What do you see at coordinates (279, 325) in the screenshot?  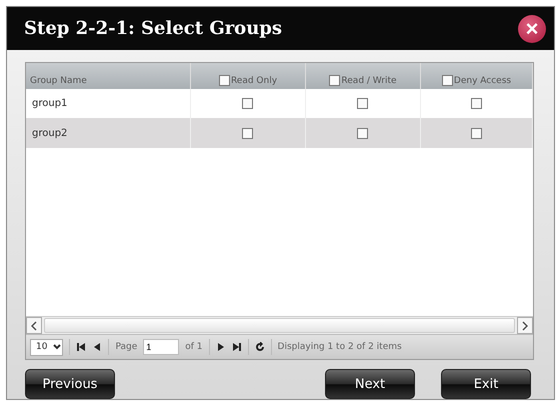 I see `horizontal-scrollbar` at bounding box center [279, 325].